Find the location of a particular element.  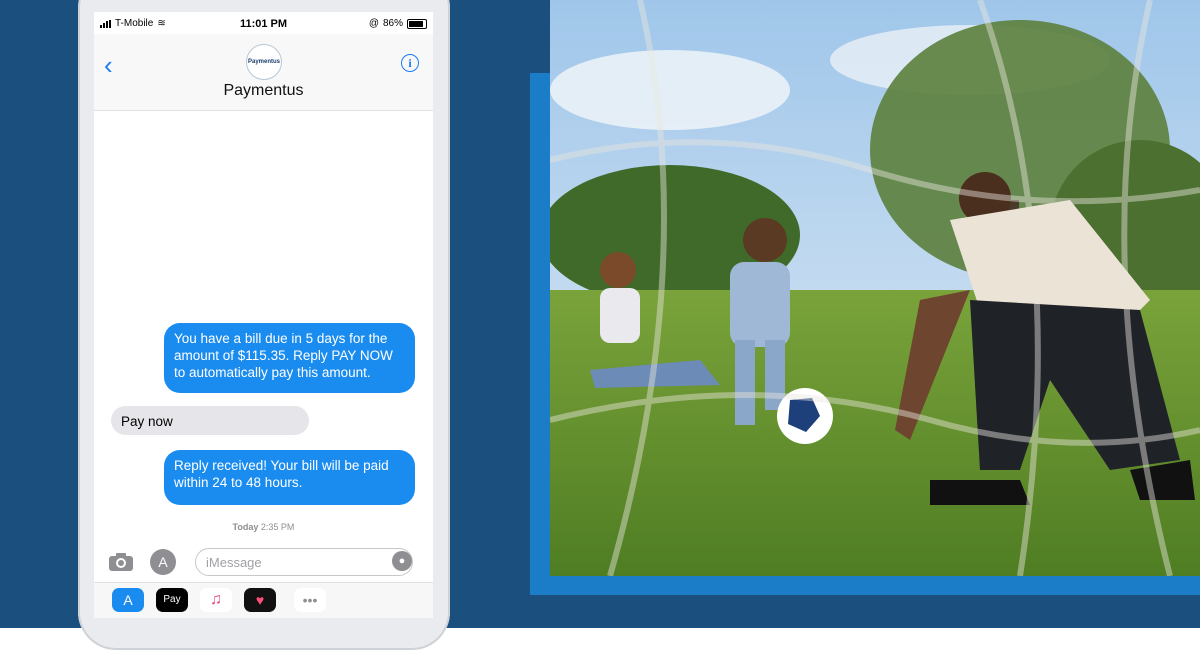

incoming-message: Pay now is located at coordinates (210, 420).